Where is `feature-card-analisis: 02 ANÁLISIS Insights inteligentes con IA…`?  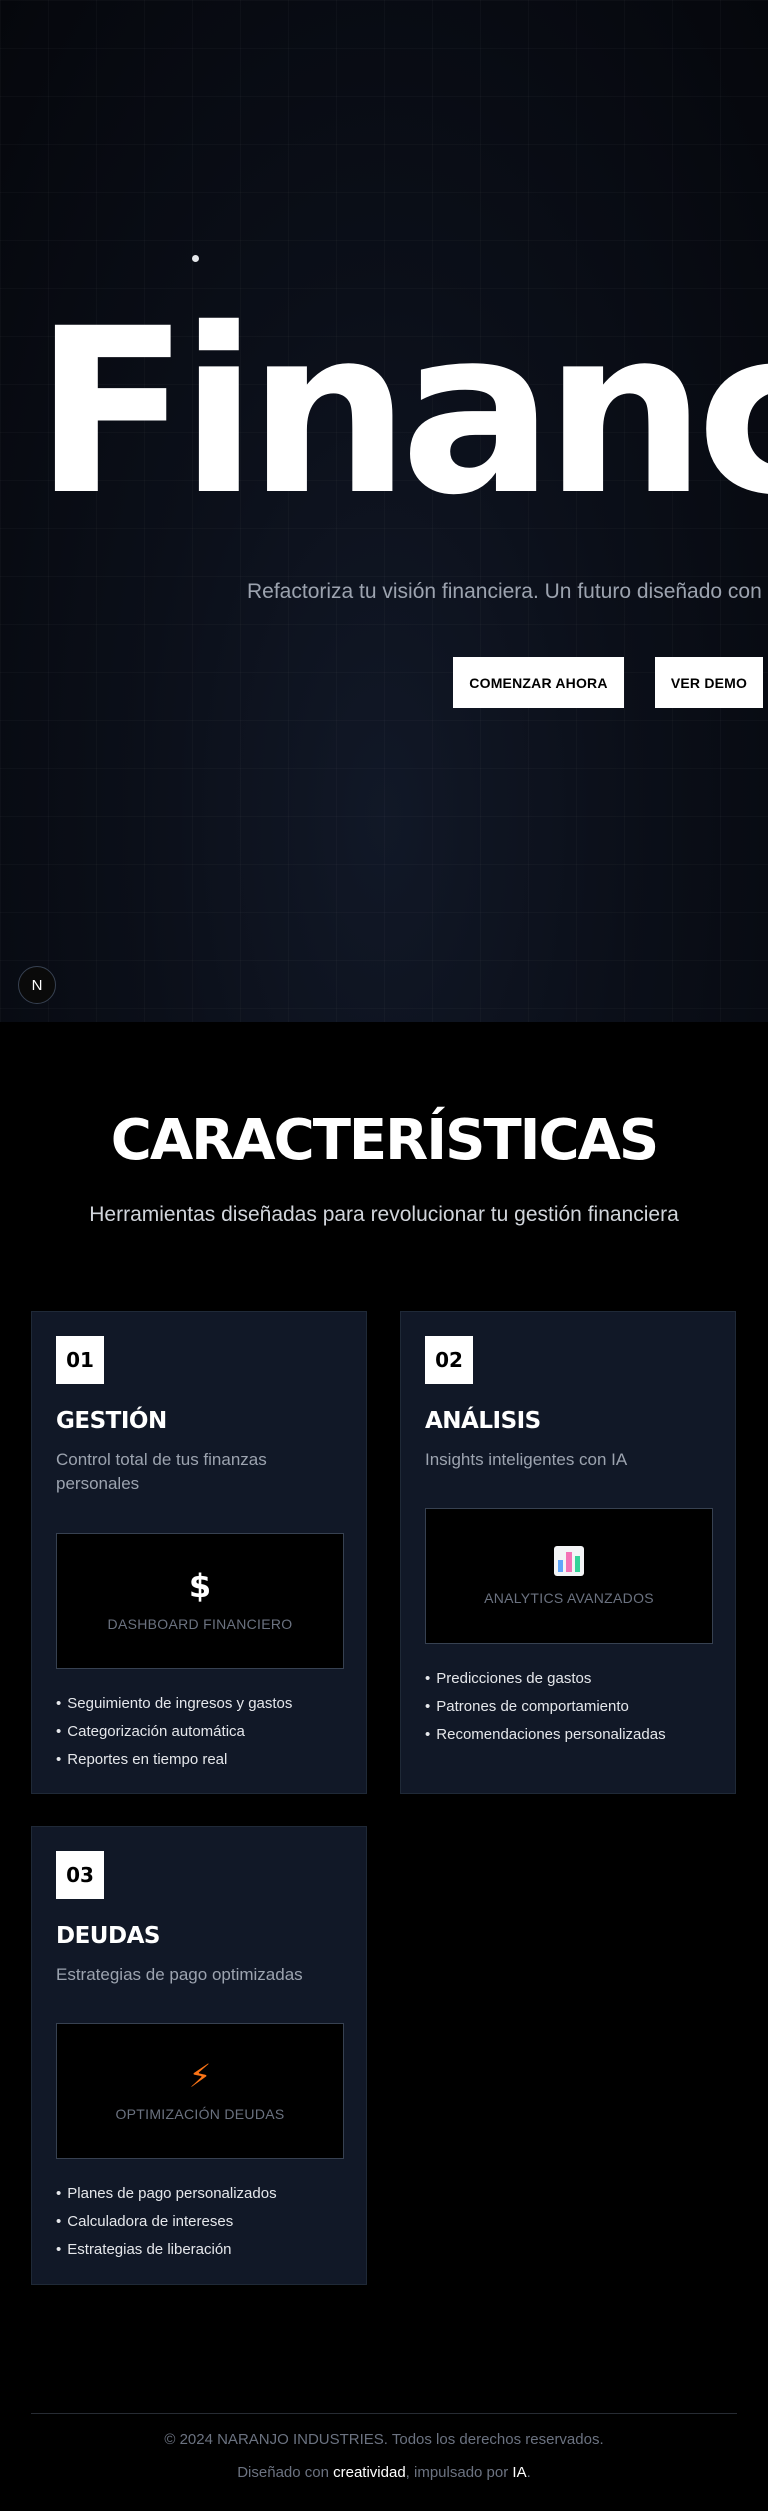 feature-card-analisis: 02 ANÁLISIS Insights inteligentes con IA… is located at coordinates (568, 1552).